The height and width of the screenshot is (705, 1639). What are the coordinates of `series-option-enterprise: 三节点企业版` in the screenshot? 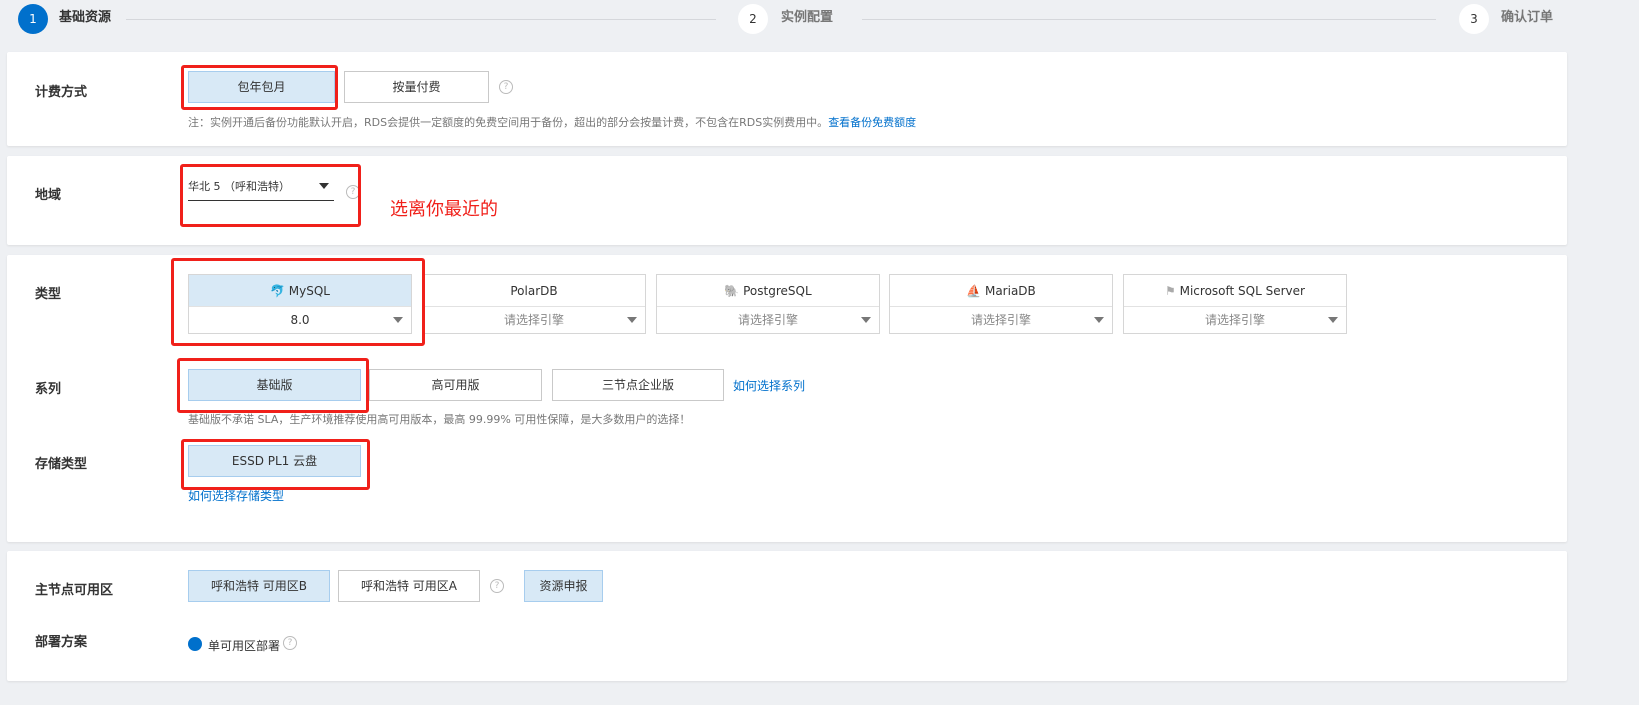 It's located at (638, 385).